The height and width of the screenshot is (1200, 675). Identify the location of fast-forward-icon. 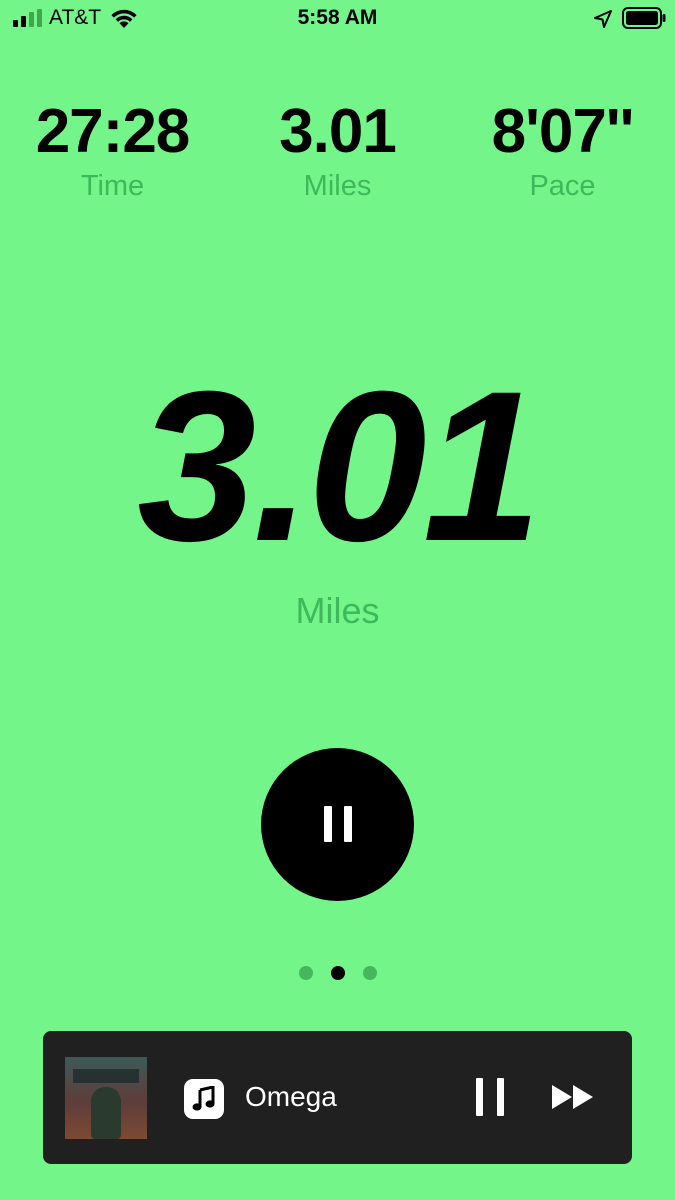
(573, 1097).